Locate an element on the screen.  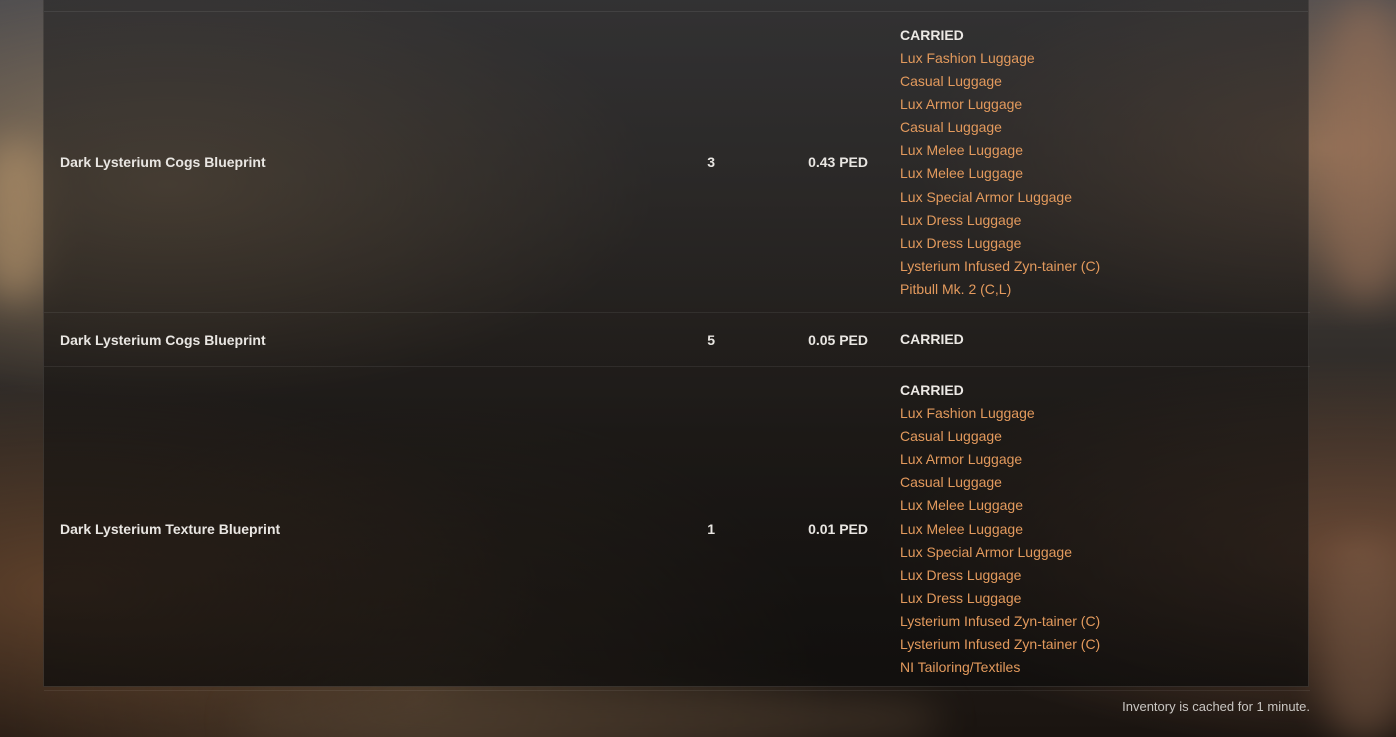
container-link: Pitbull Mk. 2 (C,L) is located at coordinates (1105, 289).